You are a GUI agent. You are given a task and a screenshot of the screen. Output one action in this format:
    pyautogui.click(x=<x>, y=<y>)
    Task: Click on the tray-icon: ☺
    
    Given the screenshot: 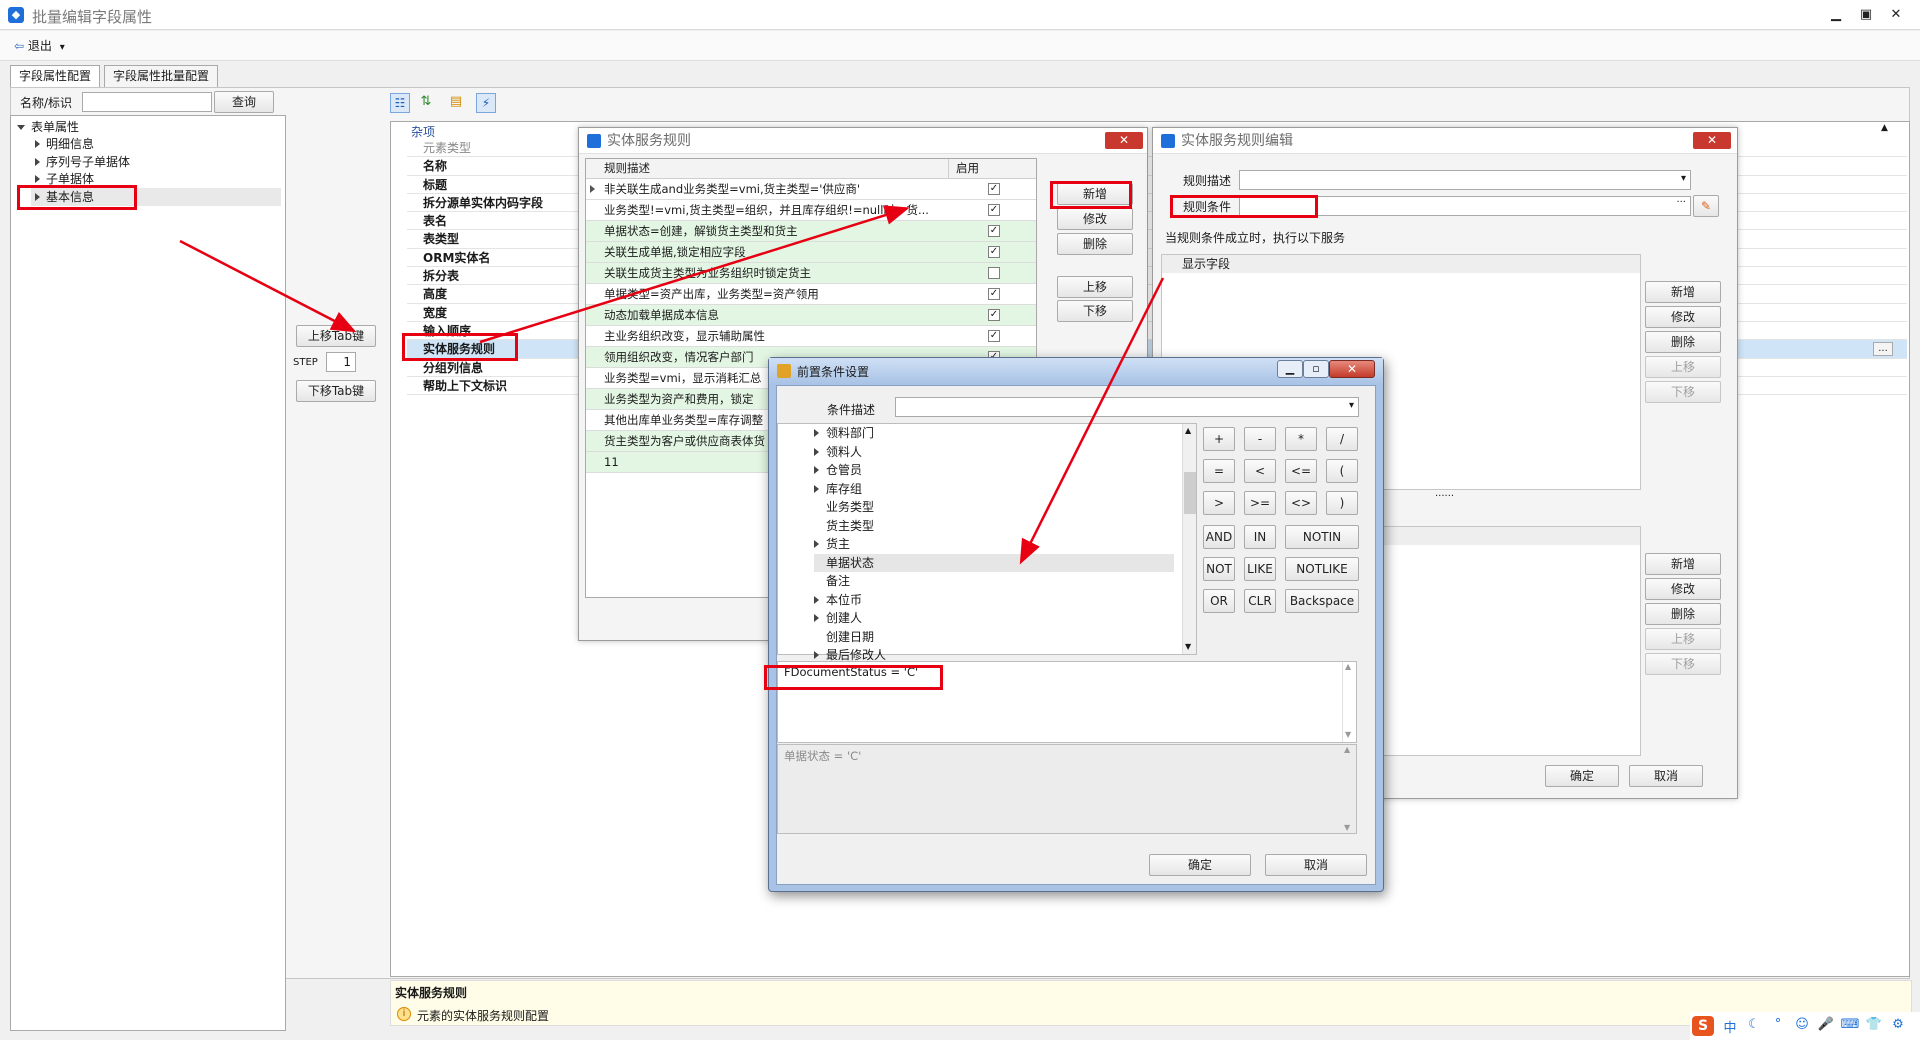 What is the action you would take?
    pyautogui.click(x=1802, y=1024)
    